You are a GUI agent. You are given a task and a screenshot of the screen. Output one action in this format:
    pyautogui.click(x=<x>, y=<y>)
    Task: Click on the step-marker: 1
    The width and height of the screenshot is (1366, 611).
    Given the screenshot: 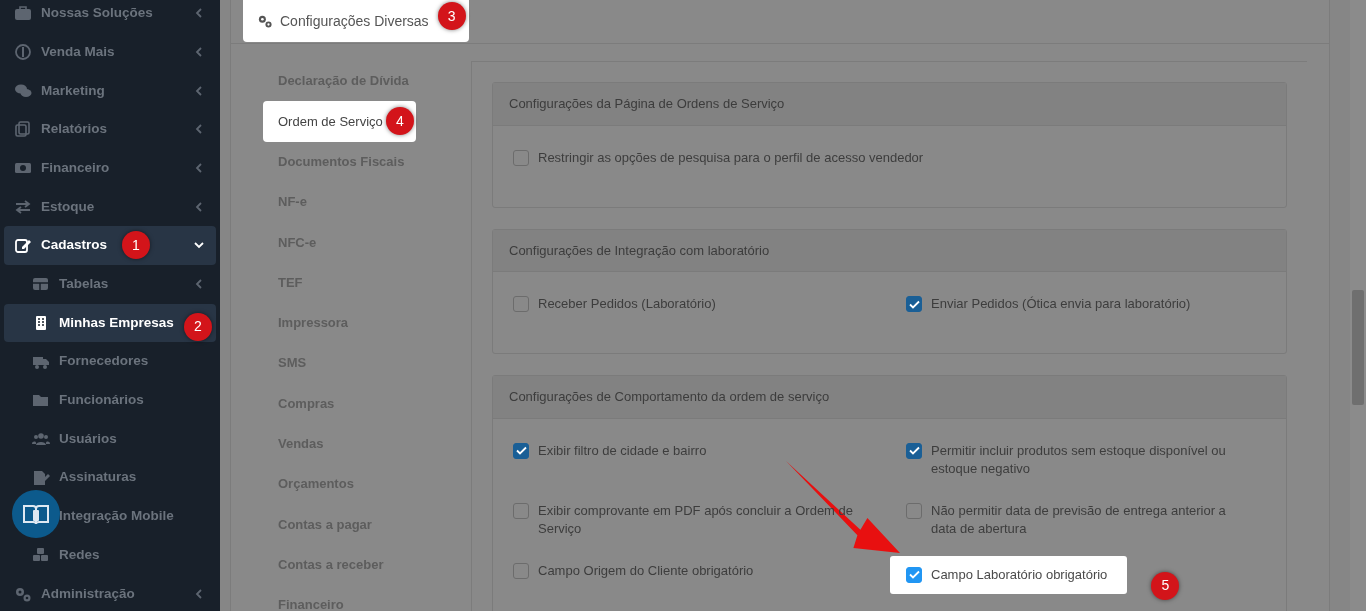 What is the action you would take?
    pyautogui.click(x=136, y=245)
    